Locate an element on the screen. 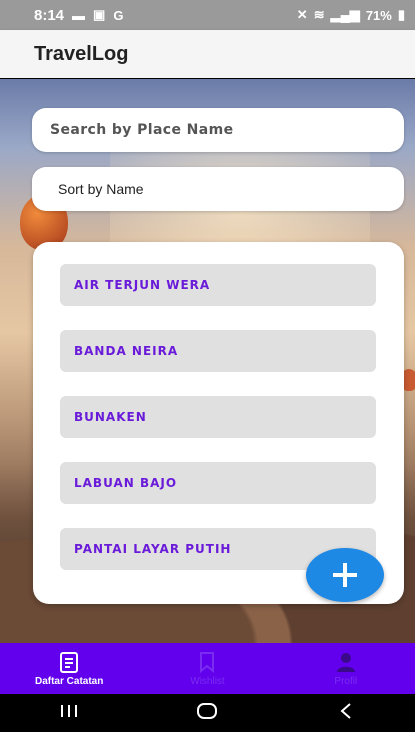 The image size is (415, 732). sort-value: Sort by Name is located at coordinates (101, 189).